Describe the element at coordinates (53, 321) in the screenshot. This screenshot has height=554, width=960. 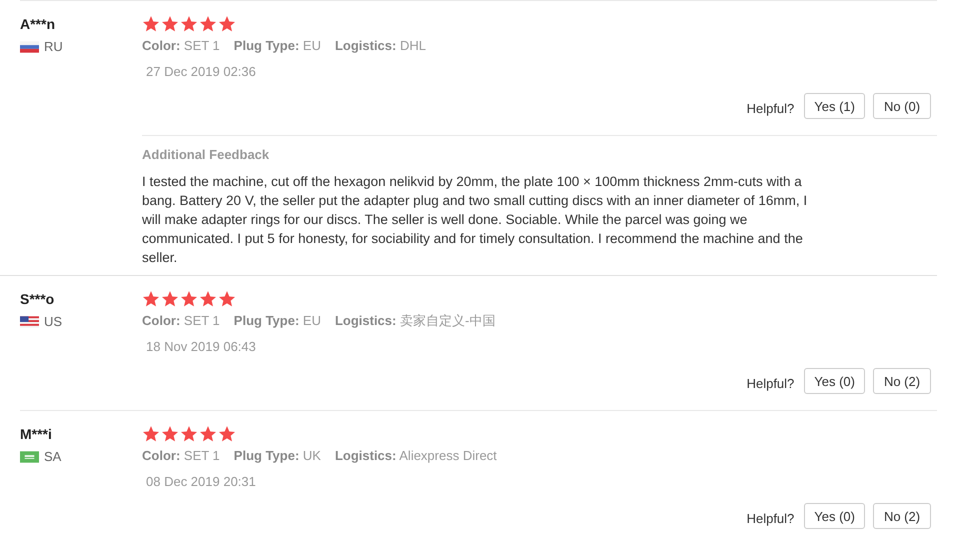
I see `country-code: US` at that location.